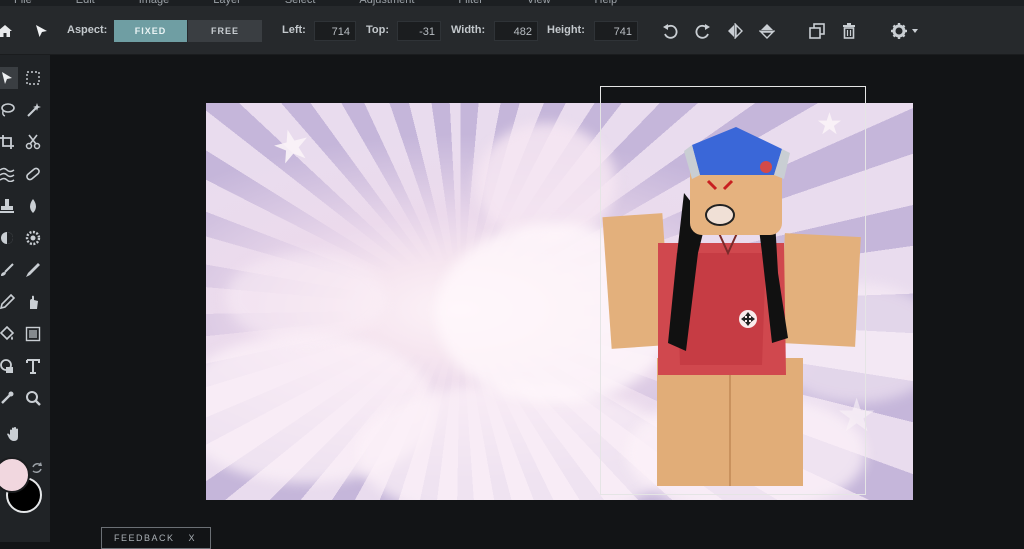 The width and height of the screenshot is (1024, 549). Describe the element at coordinates (9, 78) in the screenshot. I see `move-tool-icon` at that location.